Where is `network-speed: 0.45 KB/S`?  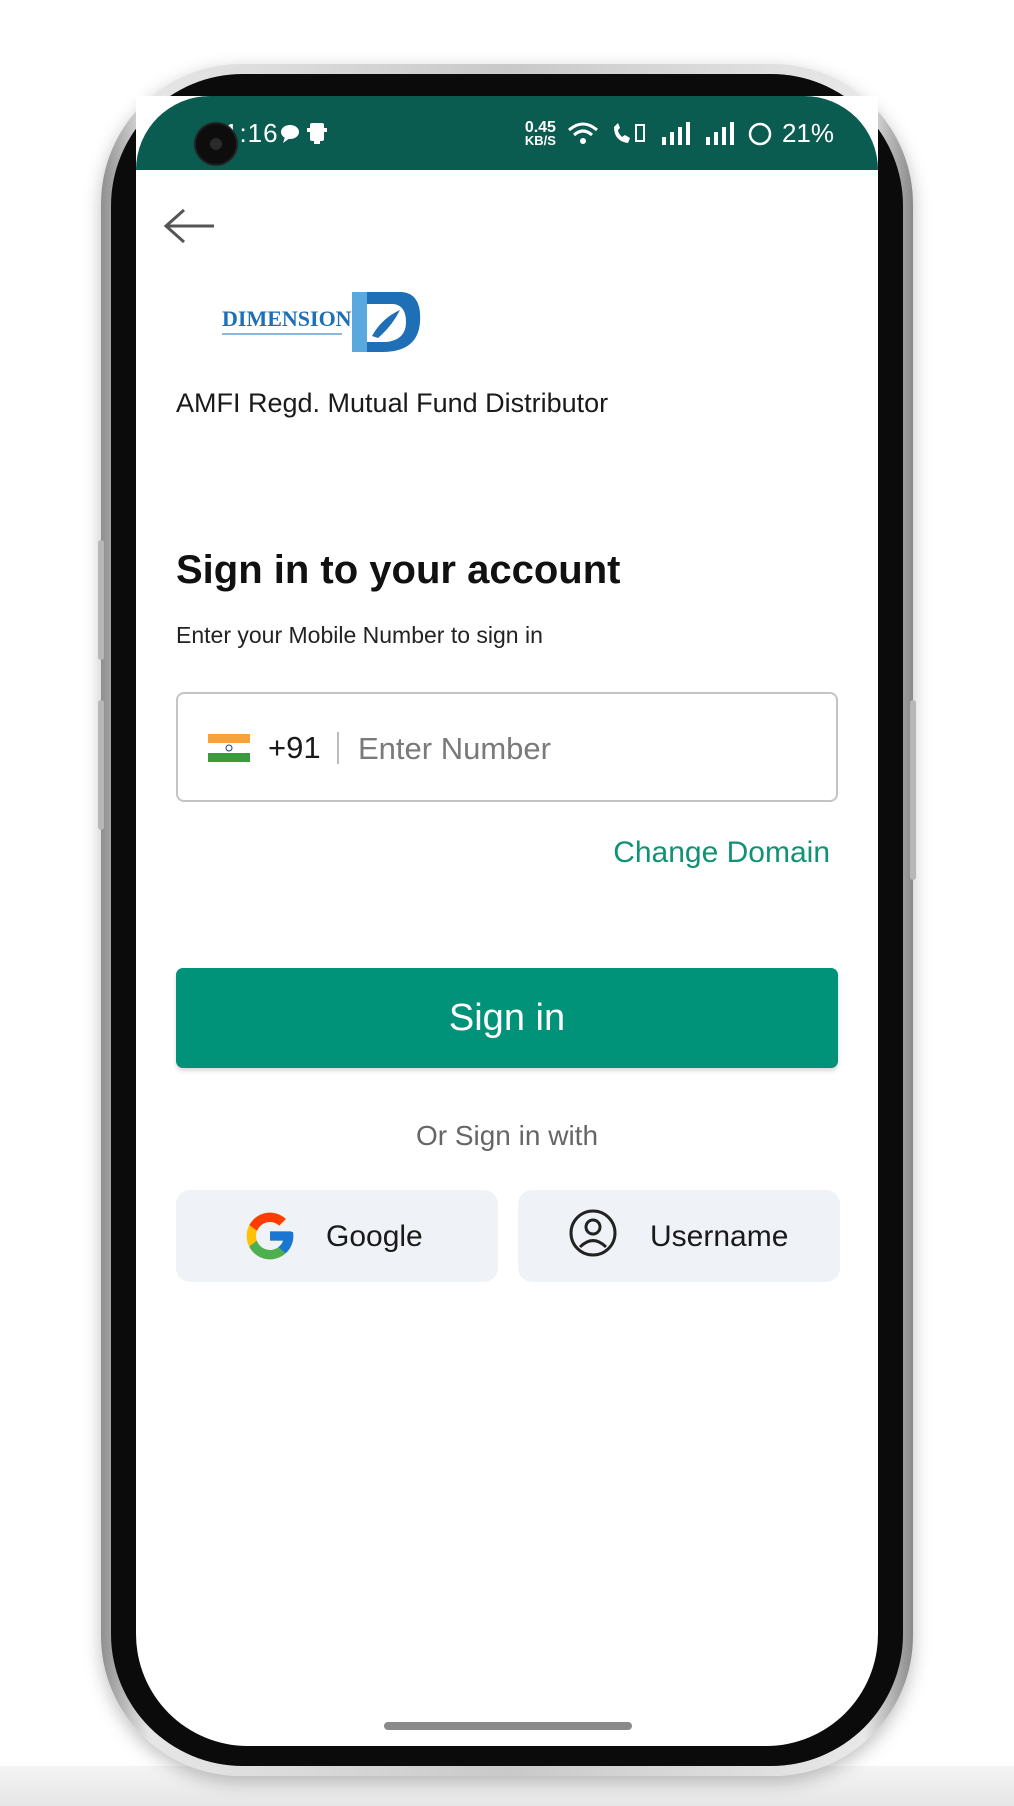 network-speed: 0.45 KB/S is located at coordinates (540, 133).